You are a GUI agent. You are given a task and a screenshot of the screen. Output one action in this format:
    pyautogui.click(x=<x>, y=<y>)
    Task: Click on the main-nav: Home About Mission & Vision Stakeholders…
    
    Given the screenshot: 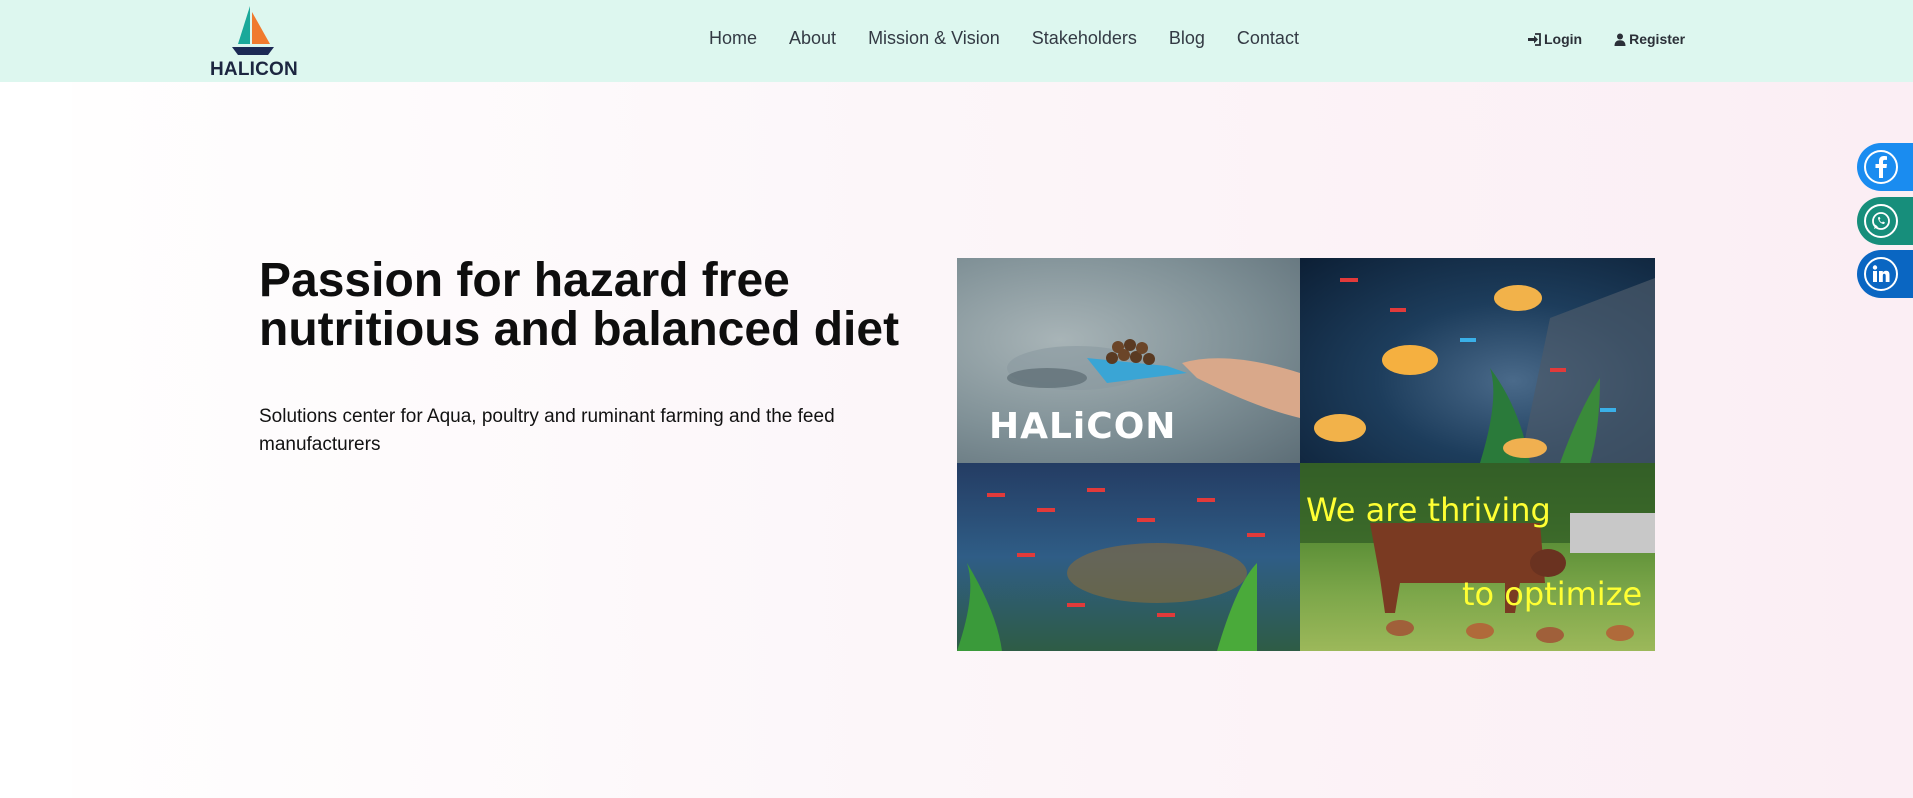 What is the action you would take?
    pyautogui.click(x=1020, y=38)
    